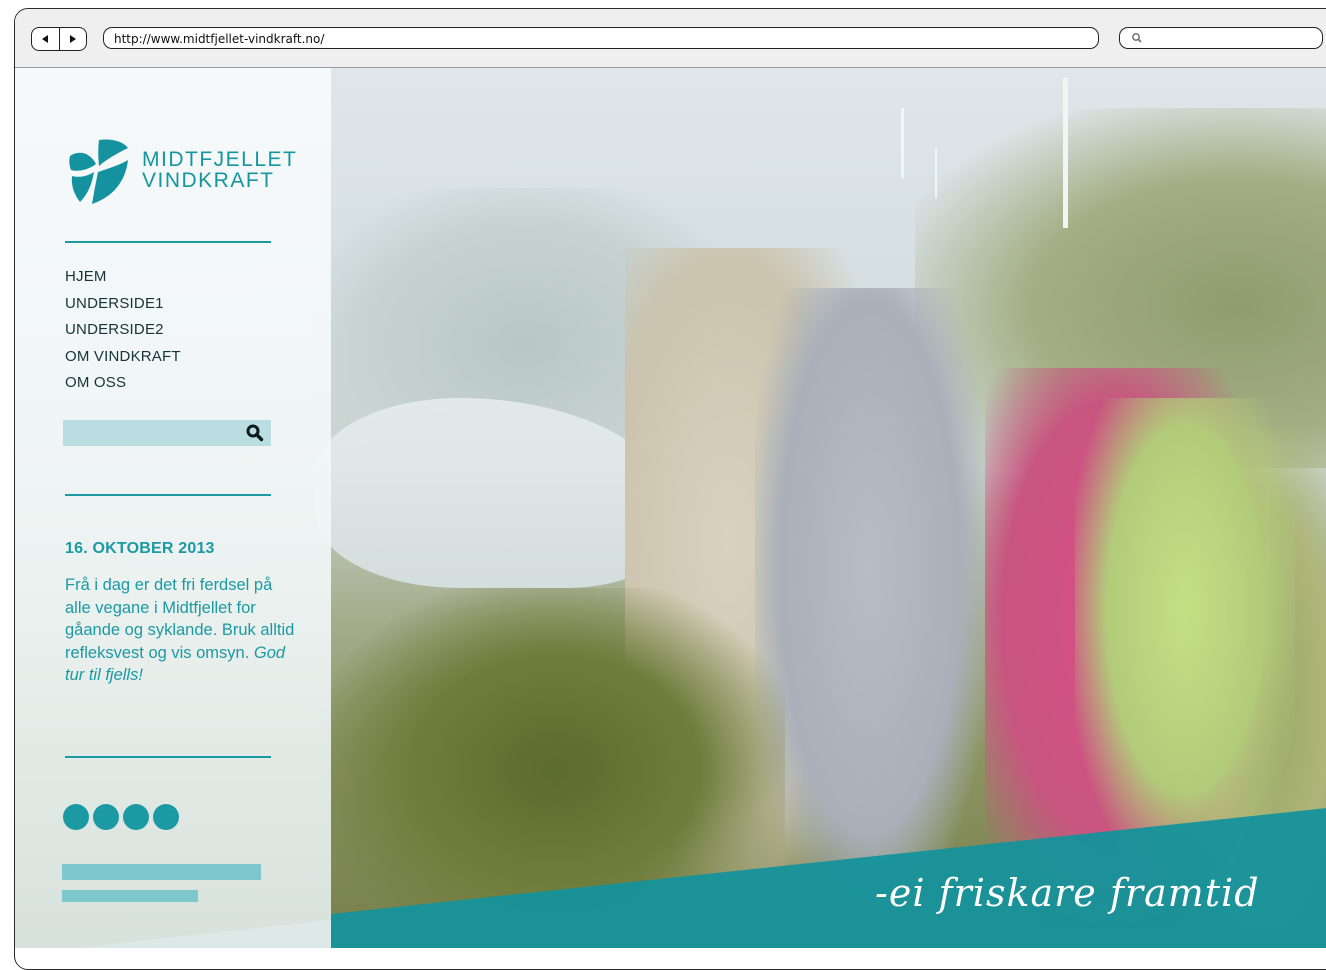 The width and height of the screenshot is (1326, 970). What do you see at coordinates (601, 38) in the screenshot?
I see `address-bar: http://www.midtfjellet-vindkraft.no/` at bounding box center [601, 38].